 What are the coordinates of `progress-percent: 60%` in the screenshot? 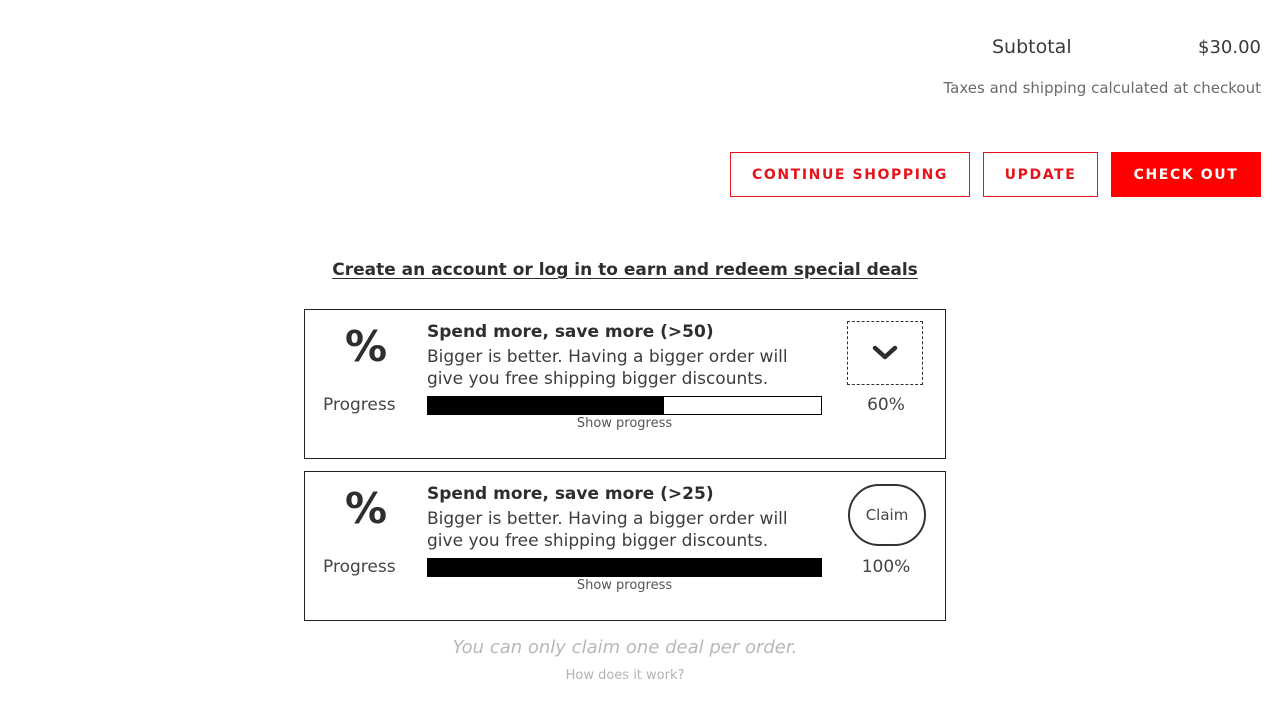 It's located at (886, 405).